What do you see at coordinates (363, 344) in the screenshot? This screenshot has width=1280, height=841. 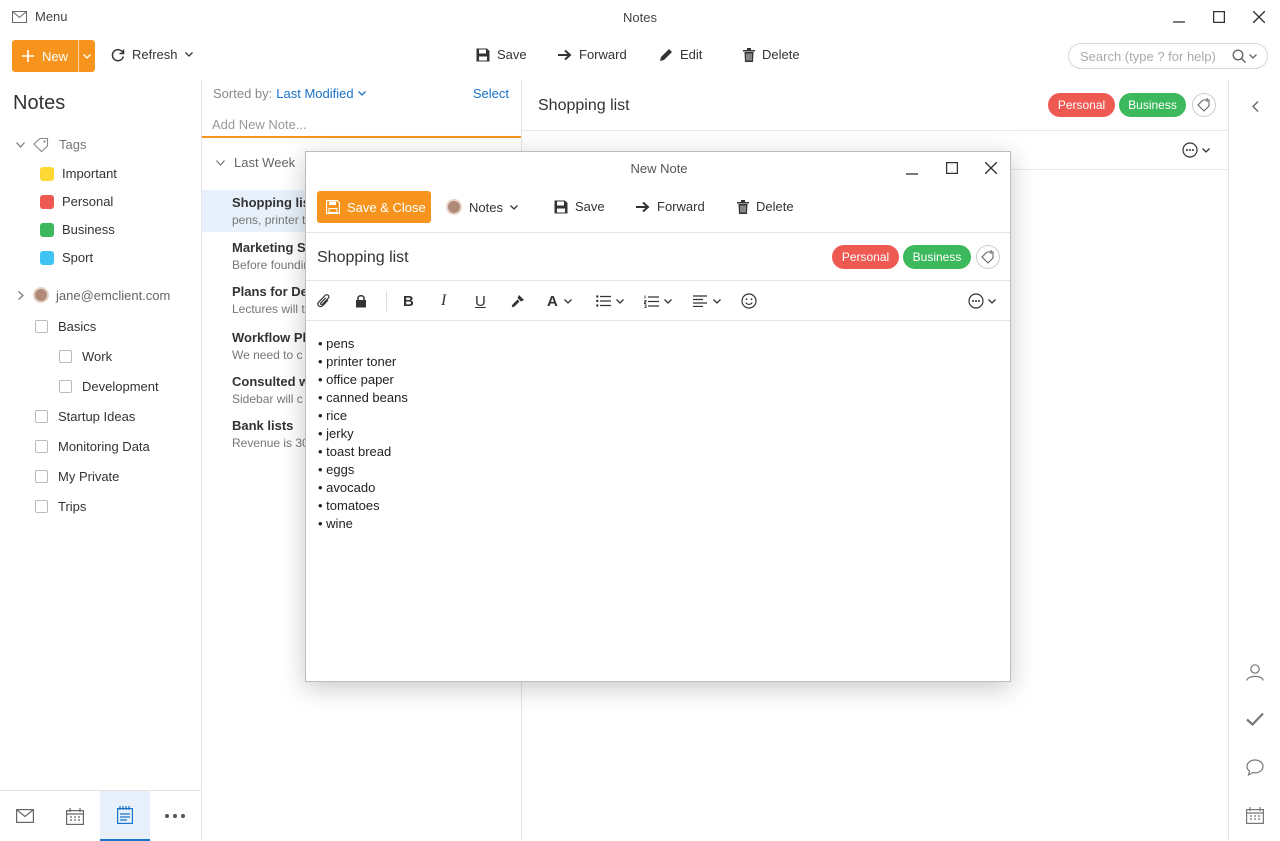 I see `list-item: pens` at bounding box center [363, 344].